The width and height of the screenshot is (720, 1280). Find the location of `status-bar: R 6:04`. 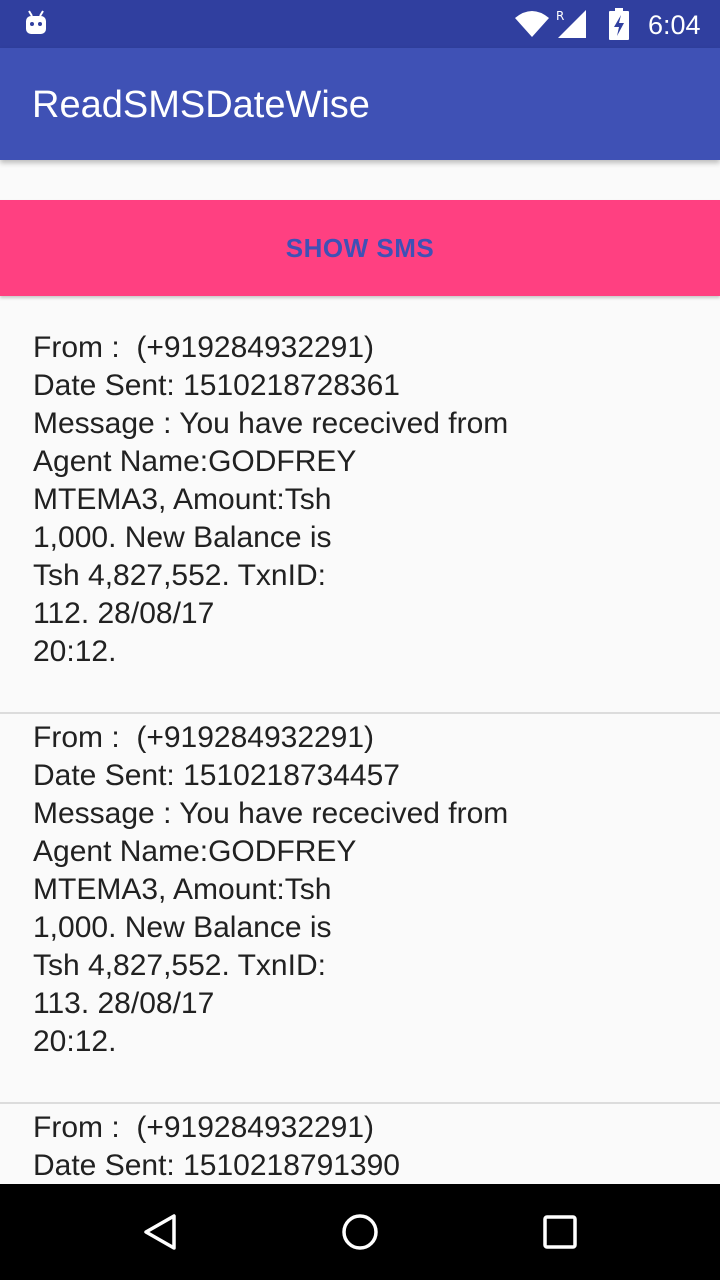

status-bar: R 6:04 is located at coordinates (360, 24).